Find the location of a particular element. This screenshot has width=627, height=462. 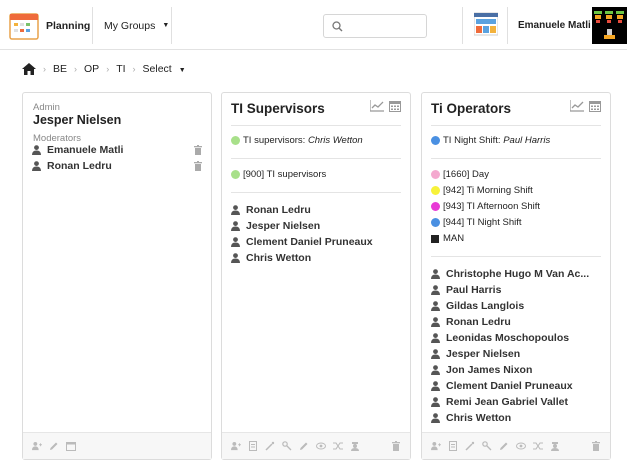

member-item: Leonidas Moschopoulos is located at coordinates (500, 338).